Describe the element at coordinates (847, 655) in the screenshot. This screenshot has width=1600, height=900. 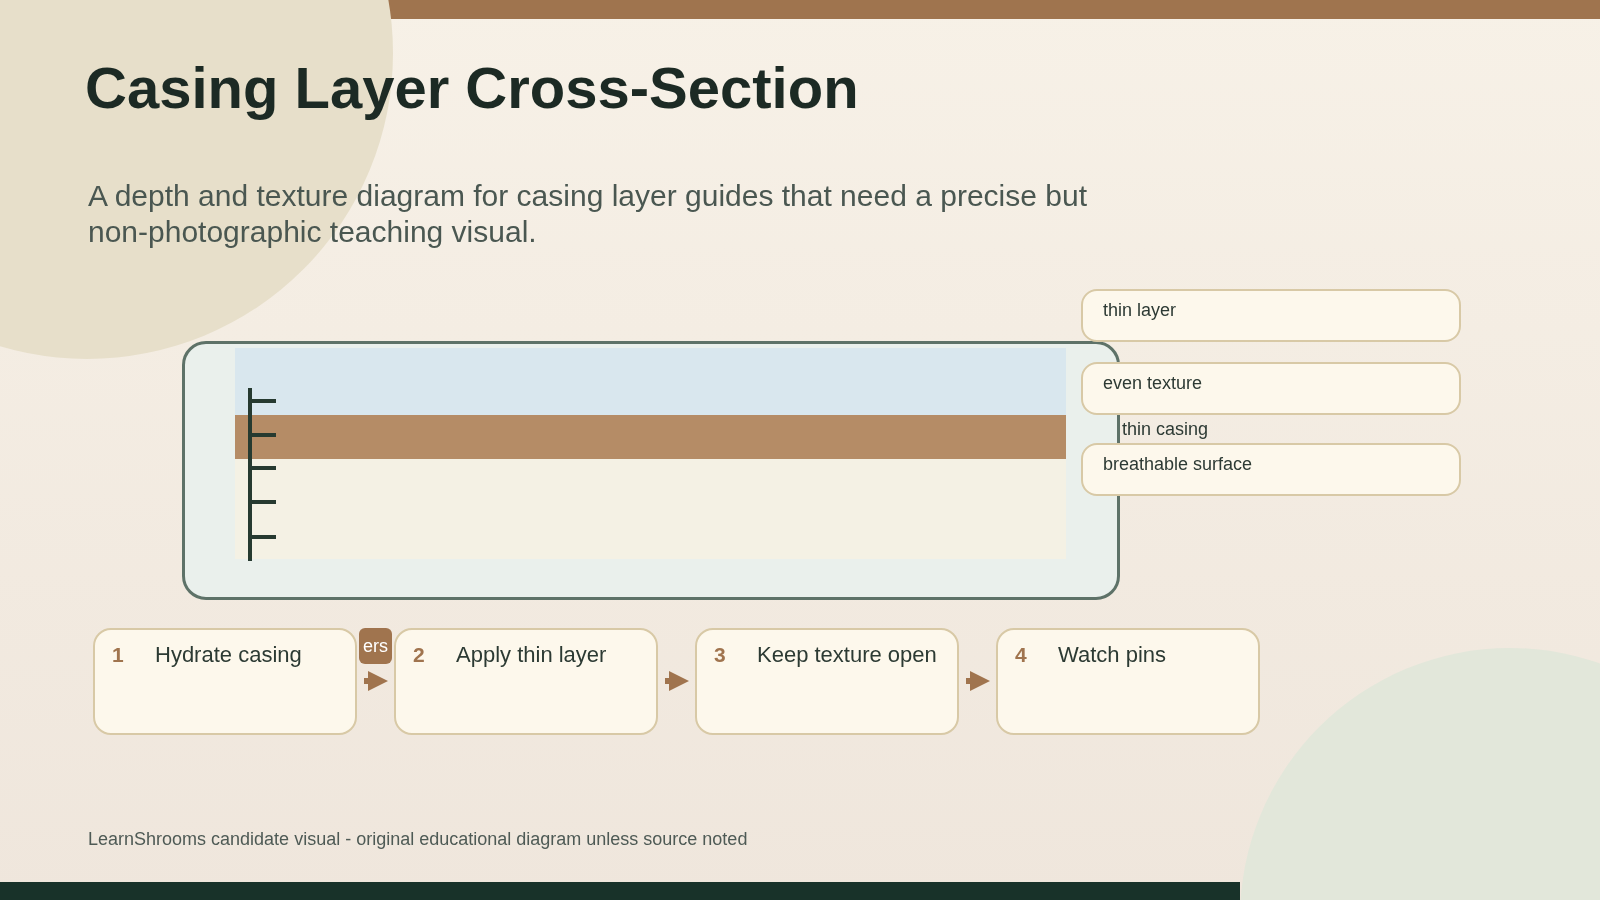
I see `step-label: Keep texture open` at that location.